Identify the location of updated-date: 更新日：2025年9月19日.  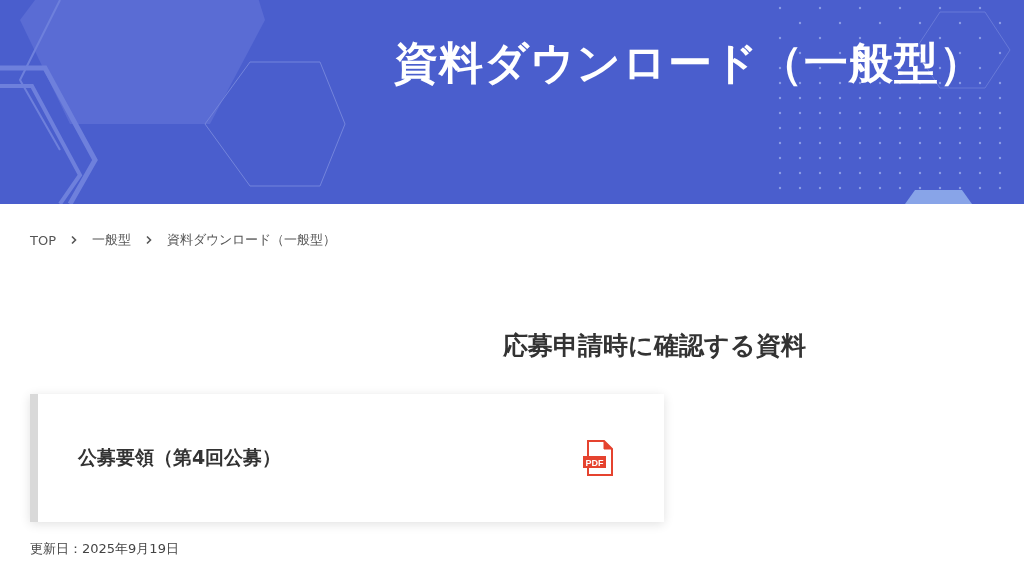
(105, 549).